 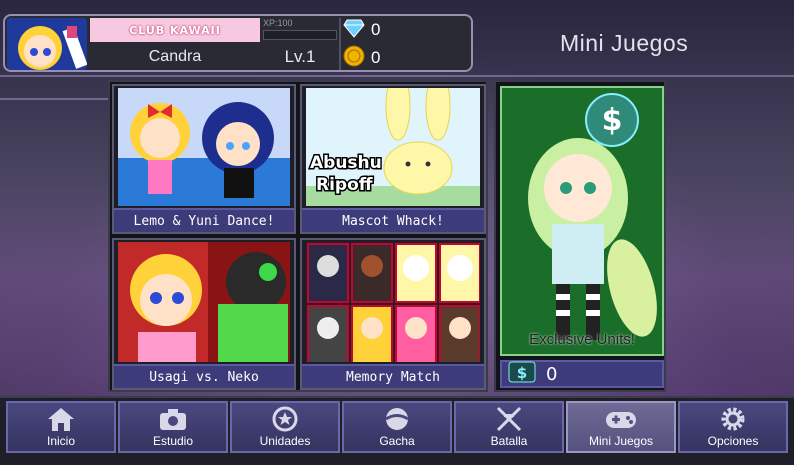 What do you see at coordinates (621, 441) in the screenshot?
I see `nav-label: Mini Juegos` at bounding box center [621, 441].